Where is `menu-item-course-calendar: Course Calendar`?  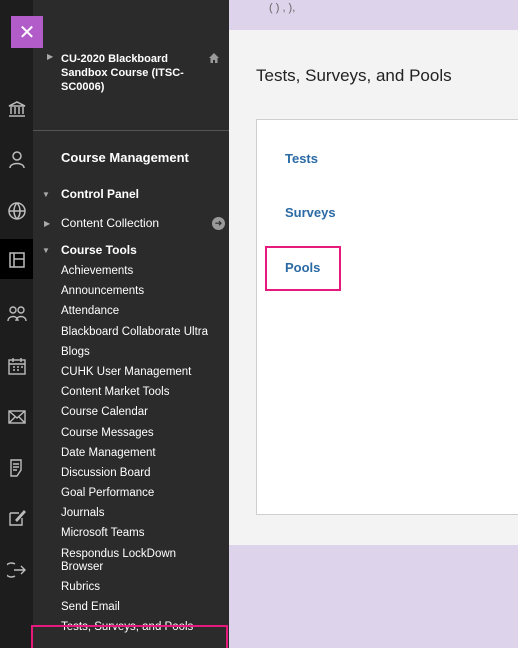
menu-item-course-calendar: Course Calendar is located at coordinates (145, 416).